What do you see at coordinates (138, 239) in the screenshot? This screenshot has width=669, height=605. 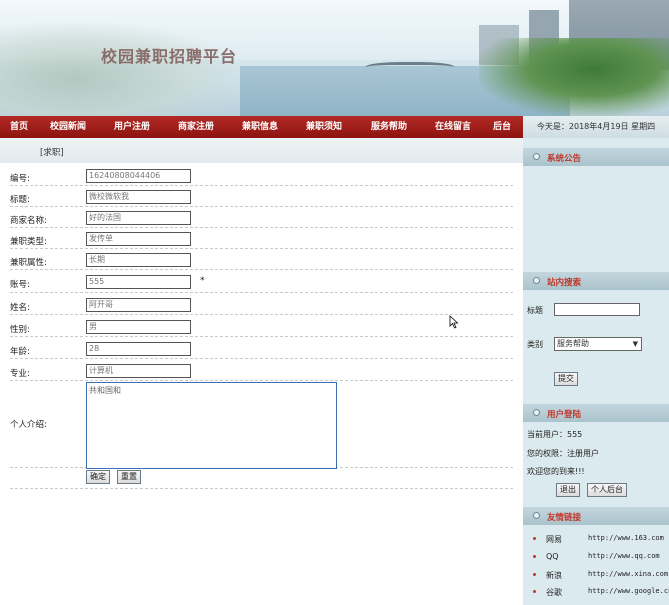 I see `job-type-field: 发传单` at bounding box center [138, 239].